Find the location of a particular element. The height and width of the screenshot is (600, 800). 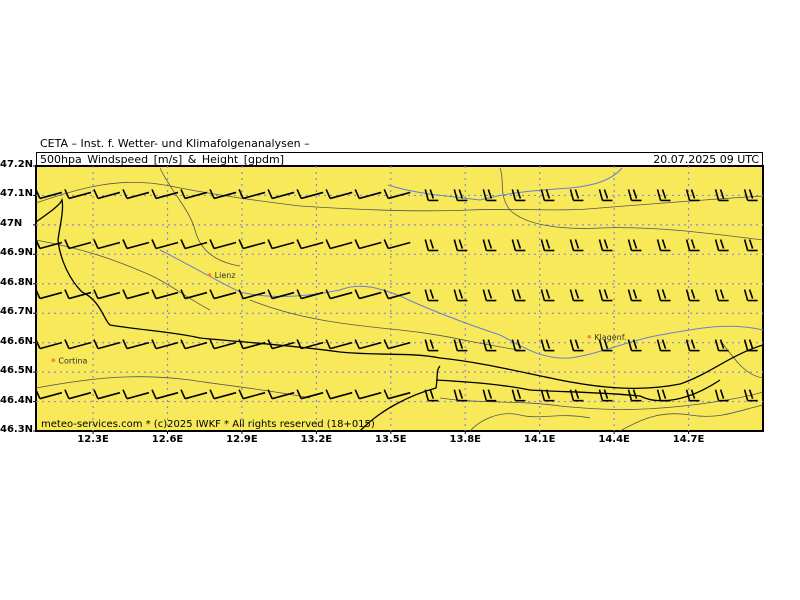

lon-label: 13.2E is located at coordinates (316, 439).